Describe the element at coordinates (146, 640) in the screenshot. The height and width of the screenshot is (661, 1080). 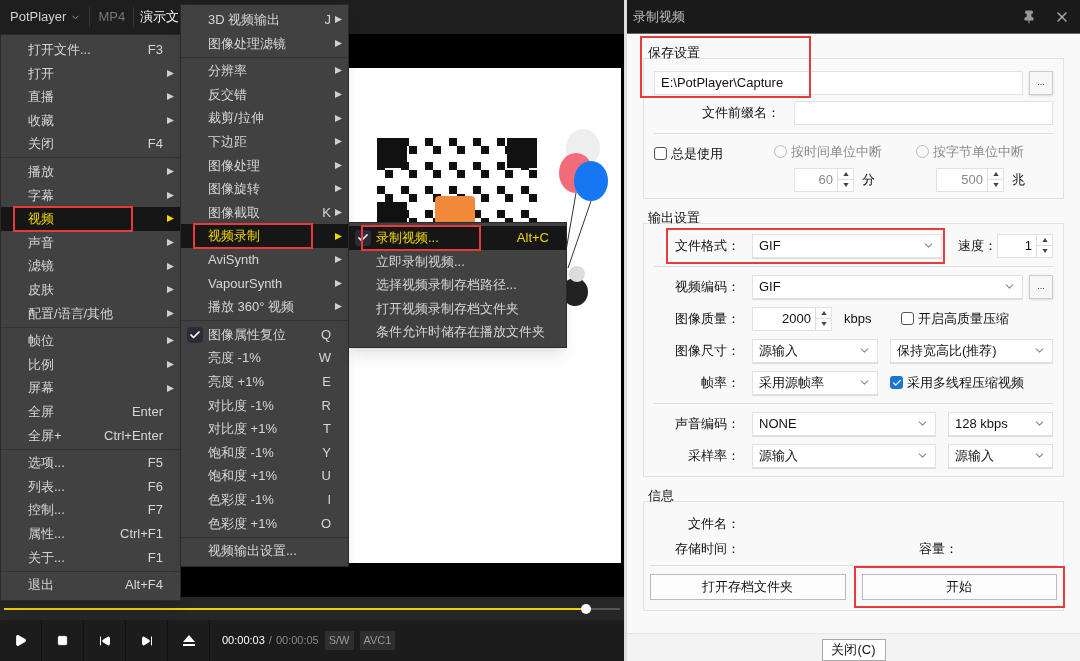
I see `next-icon` at that location.